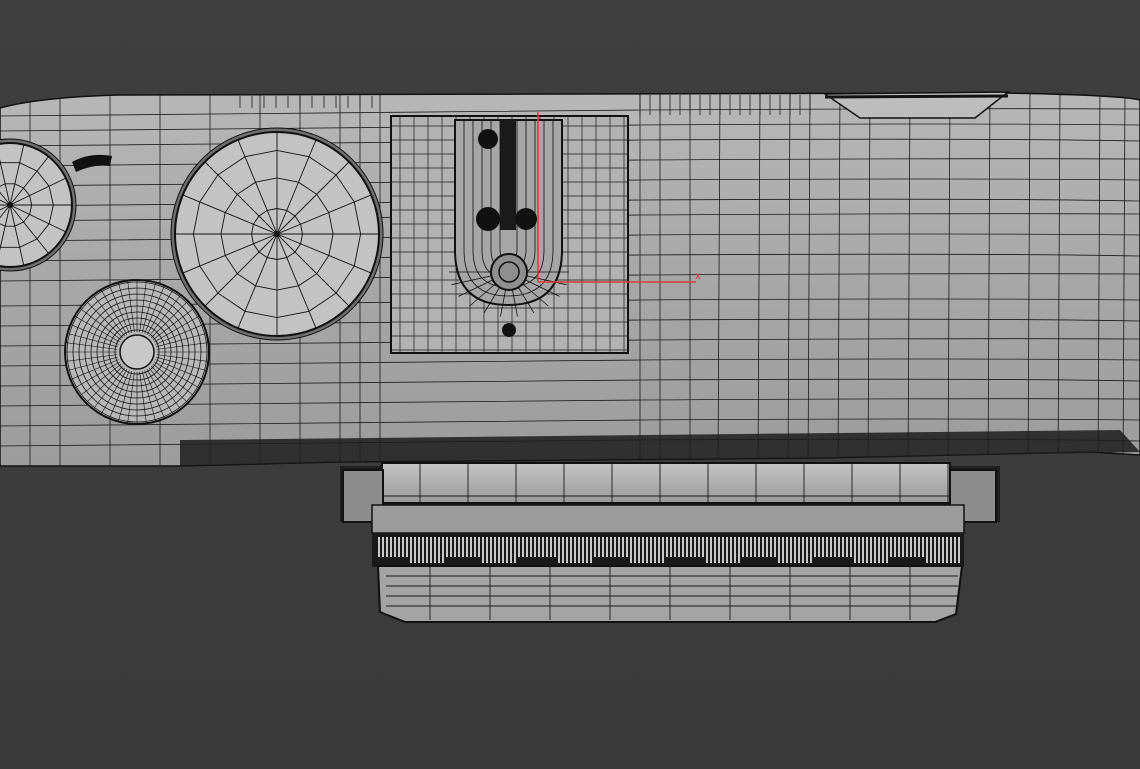 The image size is (1140, 769). Describe the element at coordinates (526, 219) in the screenshot. I see `shoe-contact-right` at that location.